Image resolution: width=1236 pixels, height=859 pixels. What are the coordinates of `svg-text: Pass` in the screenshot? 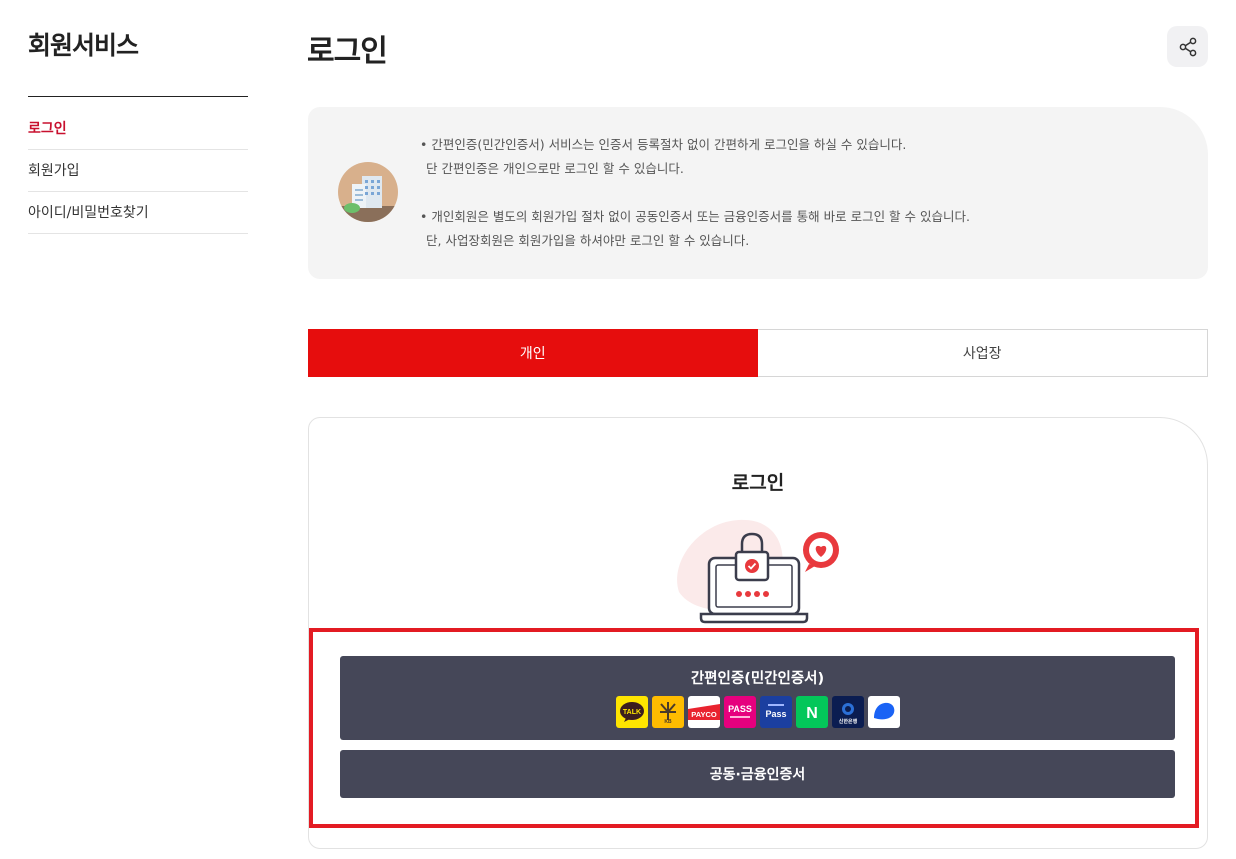 It's located at (775, 714).